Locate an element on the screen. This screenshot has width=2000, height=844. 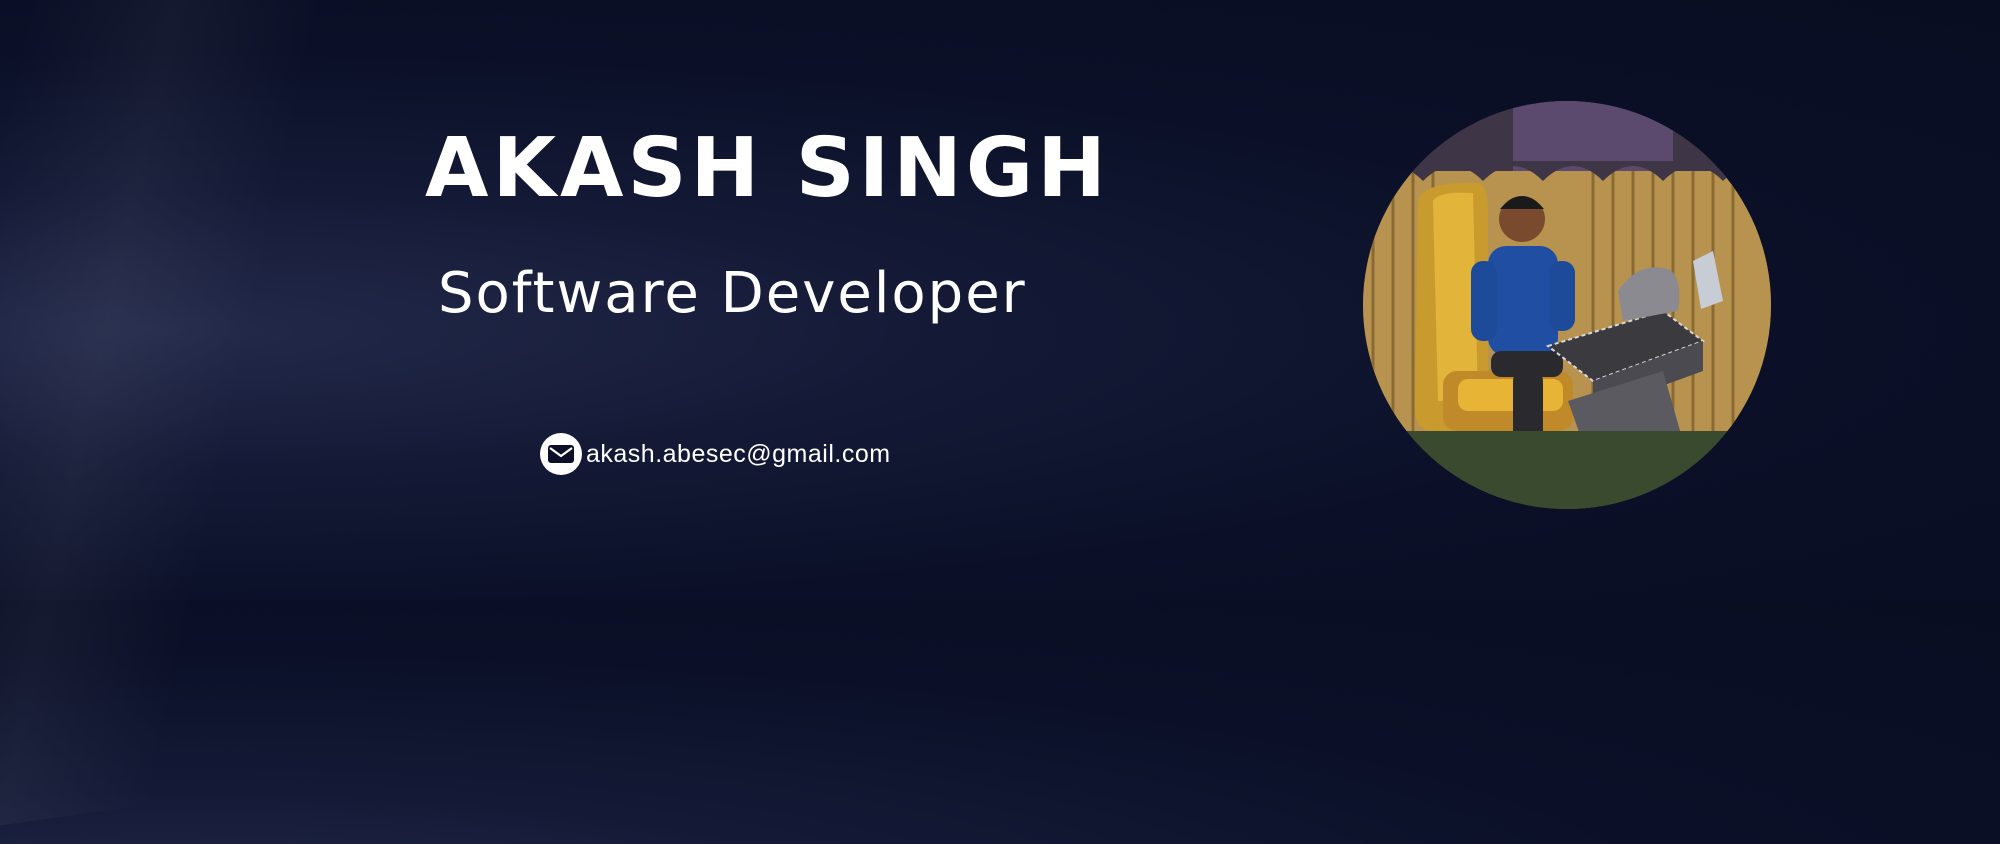
email-link: akash.abesec@gmail.com is located at coordinates (738, 454).